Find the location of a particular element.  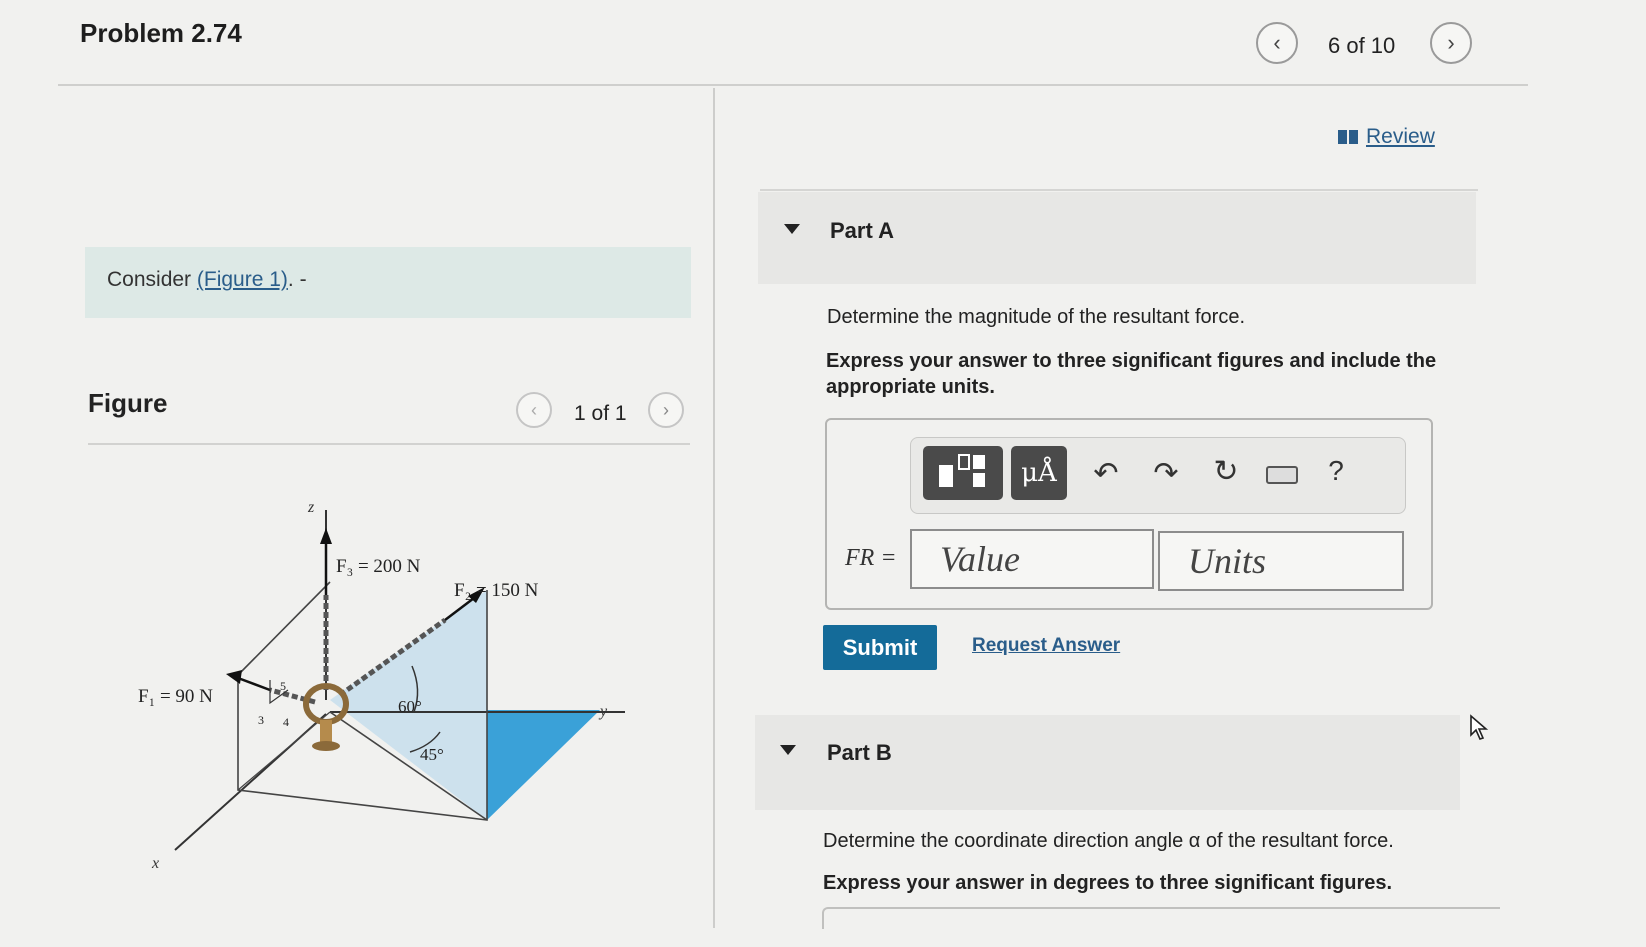

problem-title: Problem 2.74 is located at coordinates (161, 33).